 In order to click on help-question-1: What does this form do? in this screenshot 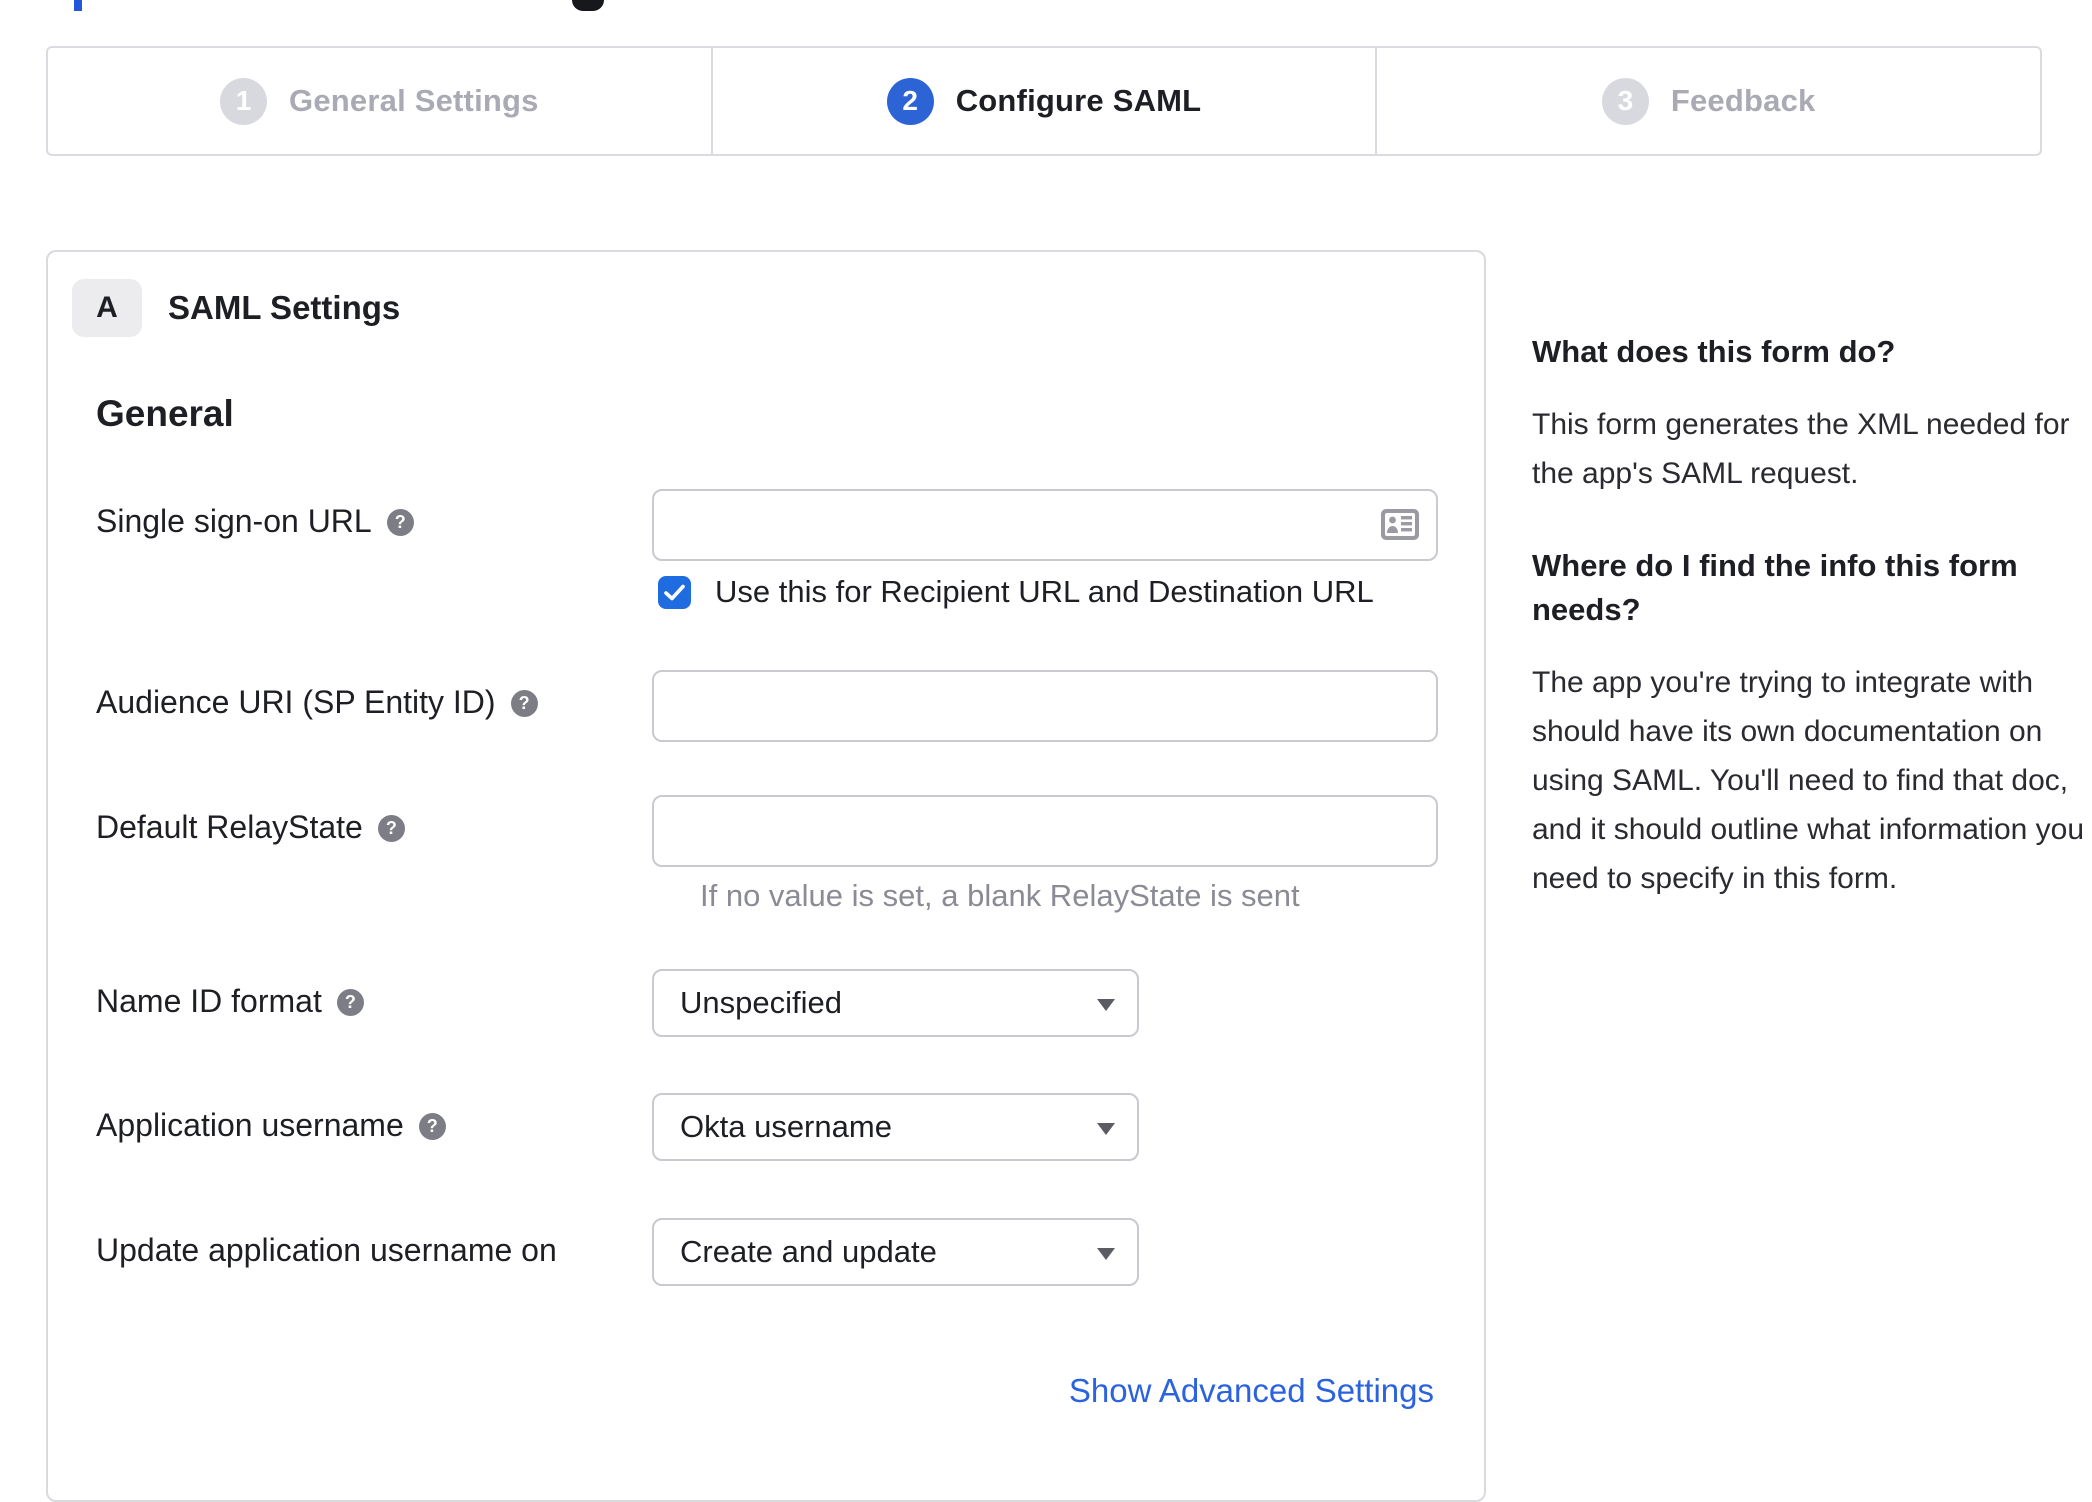, I will do `click(1714, 351)`.